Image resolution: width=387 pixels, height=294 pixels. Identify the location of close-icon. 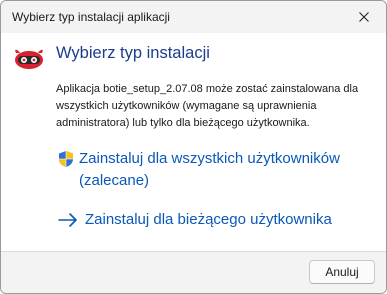
(364, 17).